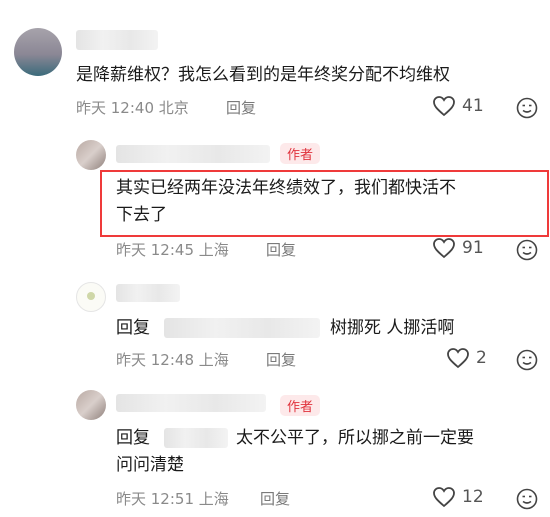 The width and height of the screenshot is (550, 517). I want to click on like-button: 41, so click(458, 106).